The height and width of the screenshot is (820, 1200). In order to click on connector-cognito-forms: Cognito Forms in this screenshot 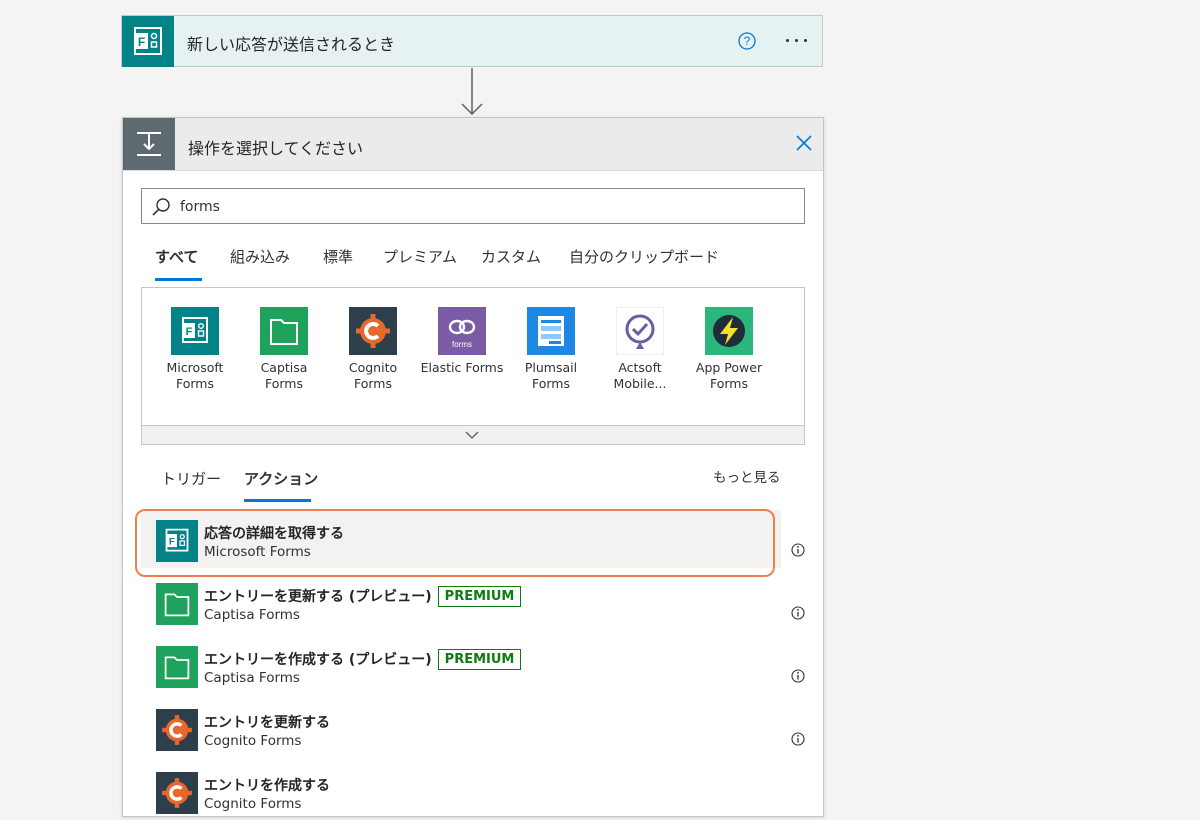, I will do `click(373, 349)`.